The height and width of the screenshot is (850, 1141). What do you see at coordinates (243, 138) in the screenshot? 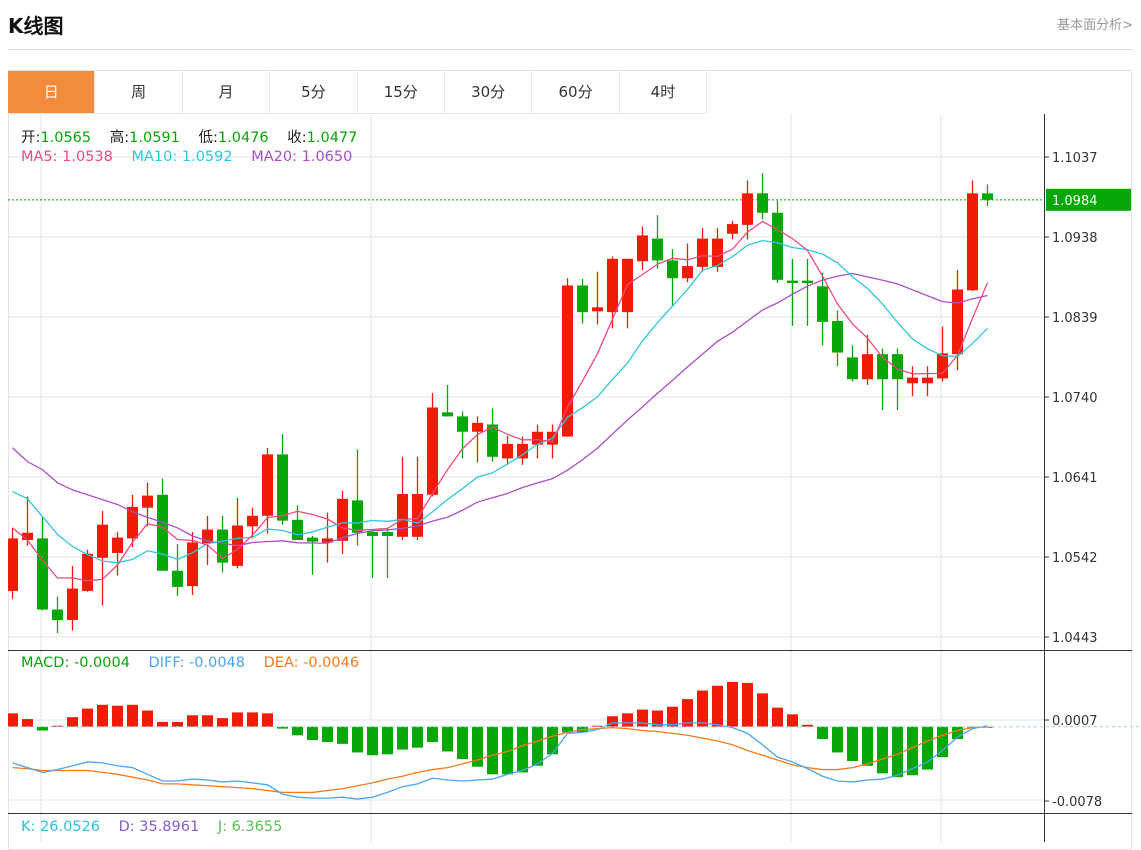
I see `low-value: 1.0476` at bounding box center [243, 138].